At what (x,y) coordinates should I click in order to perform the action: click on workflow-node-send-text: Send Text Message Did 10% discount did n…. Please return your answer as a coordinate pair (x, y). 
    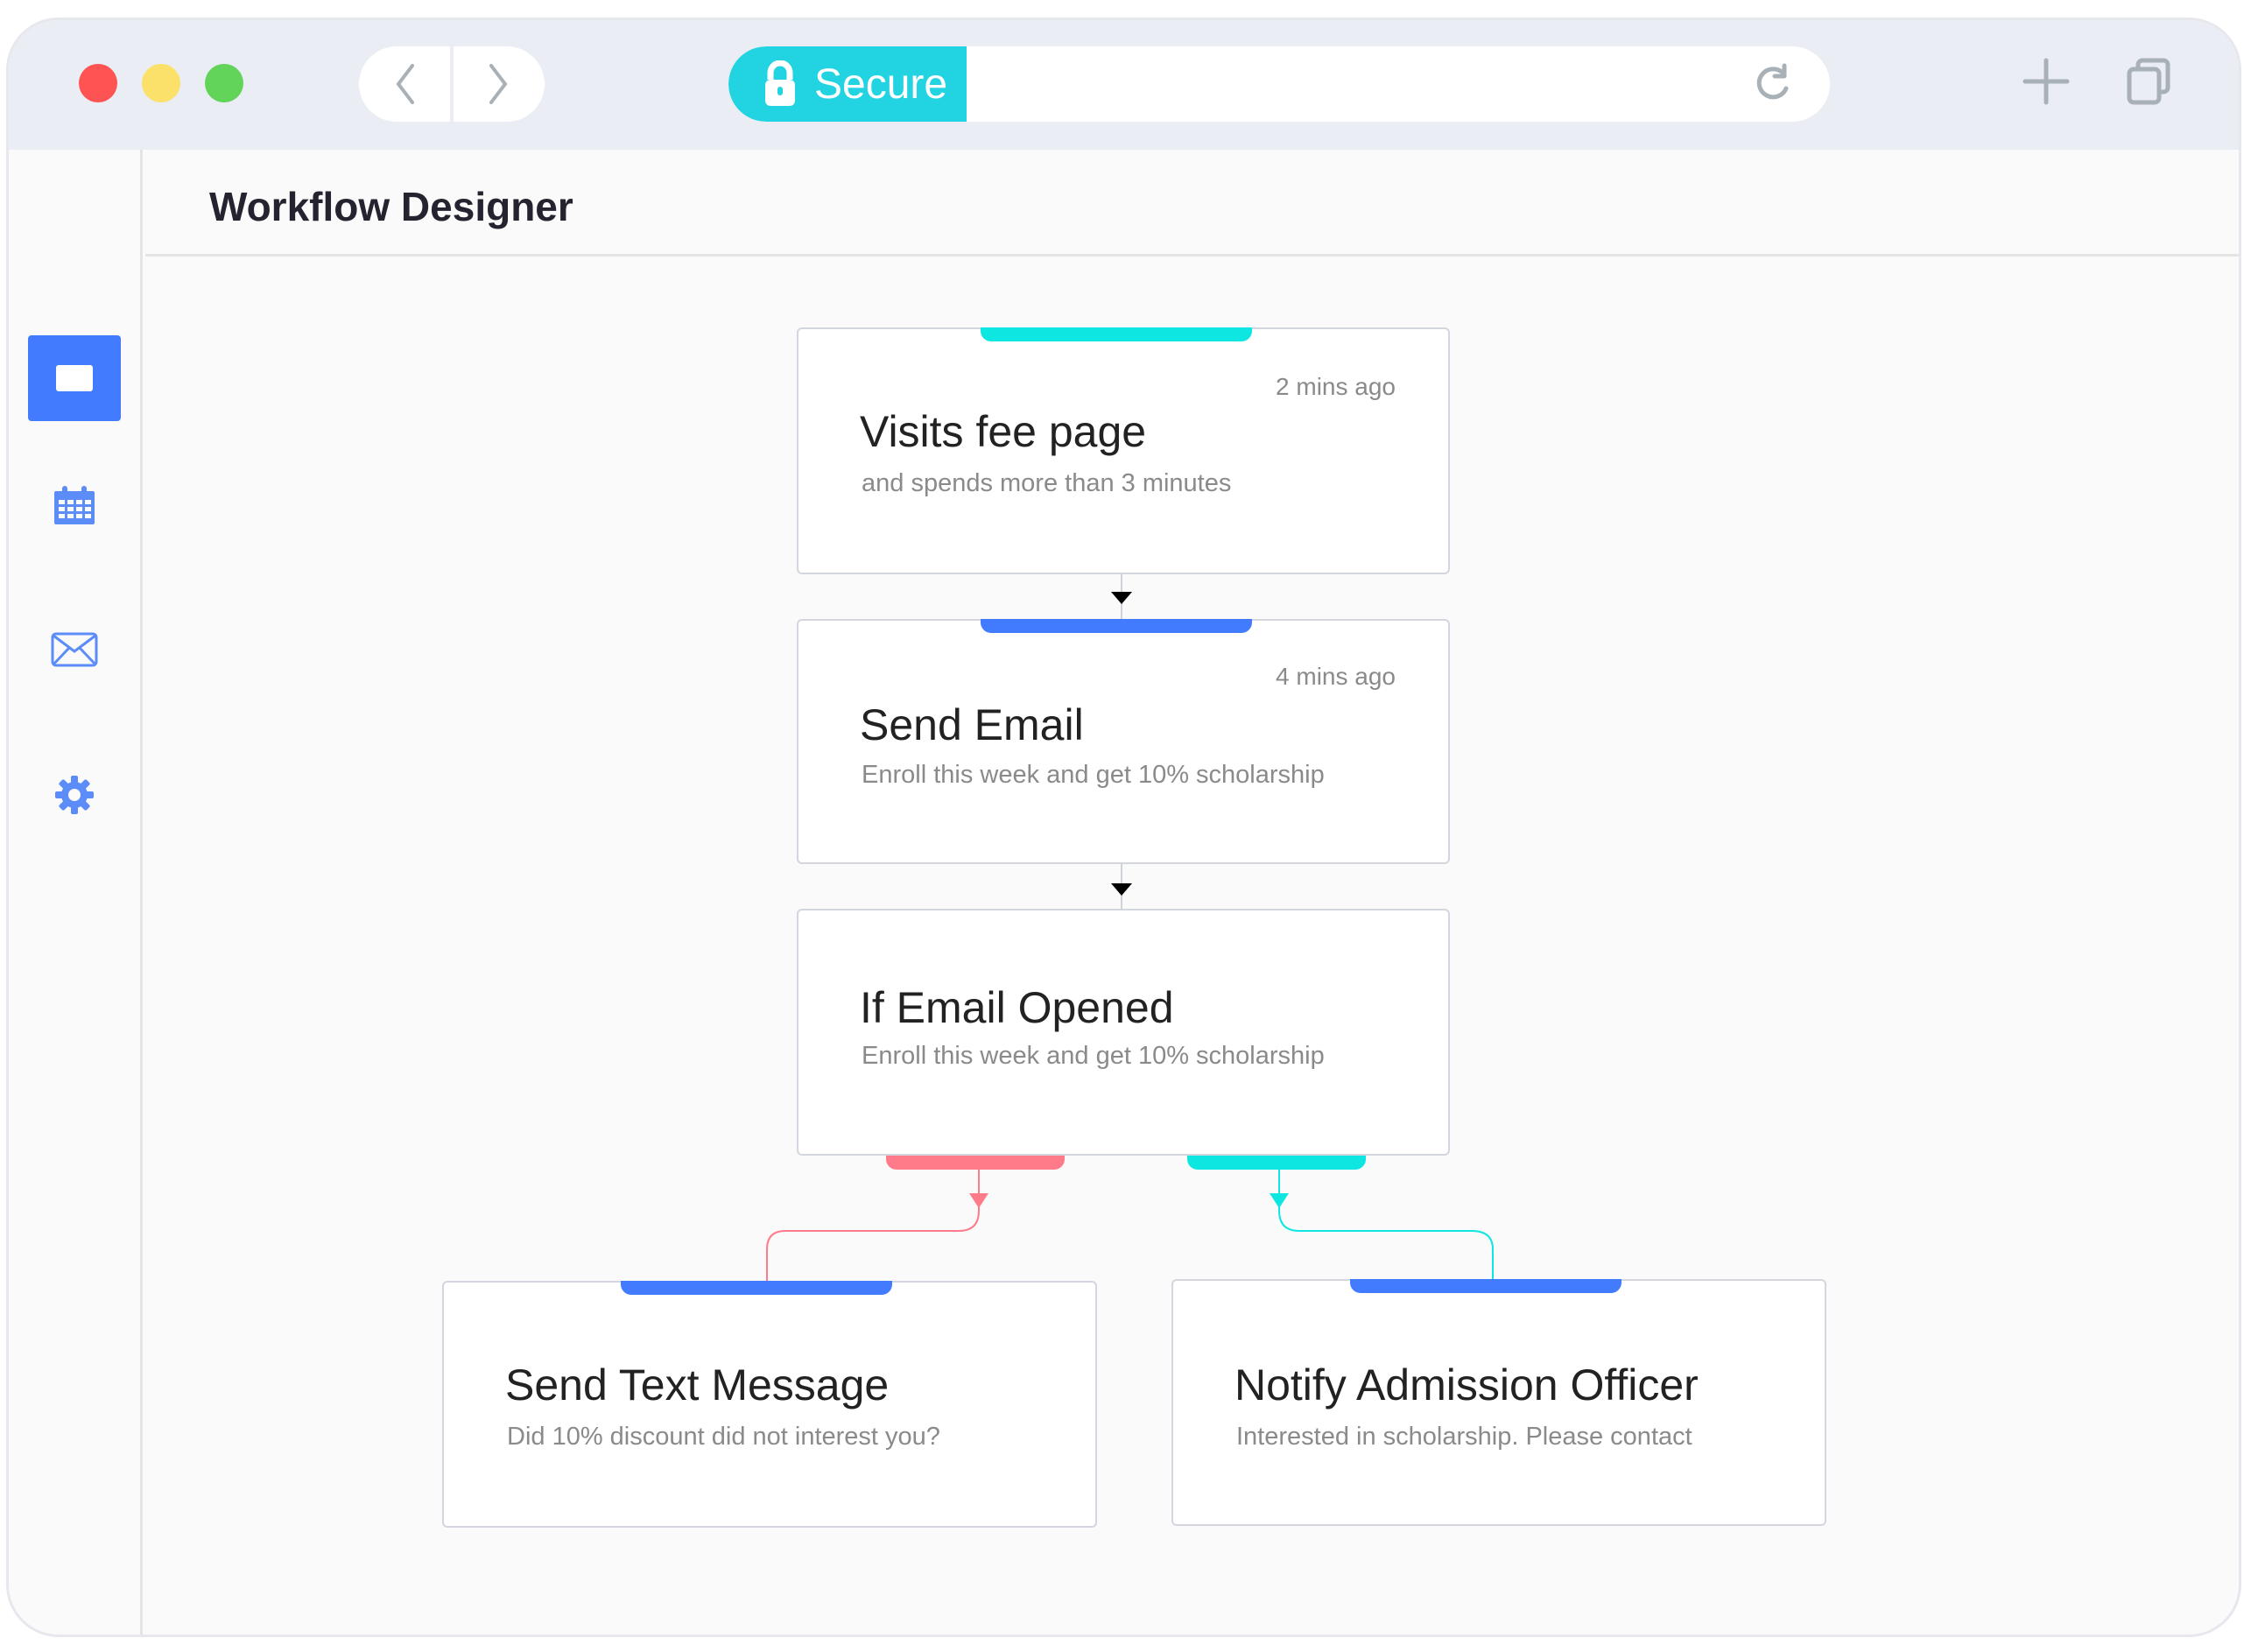
    Looking at the image, I should click on (770, 1404).